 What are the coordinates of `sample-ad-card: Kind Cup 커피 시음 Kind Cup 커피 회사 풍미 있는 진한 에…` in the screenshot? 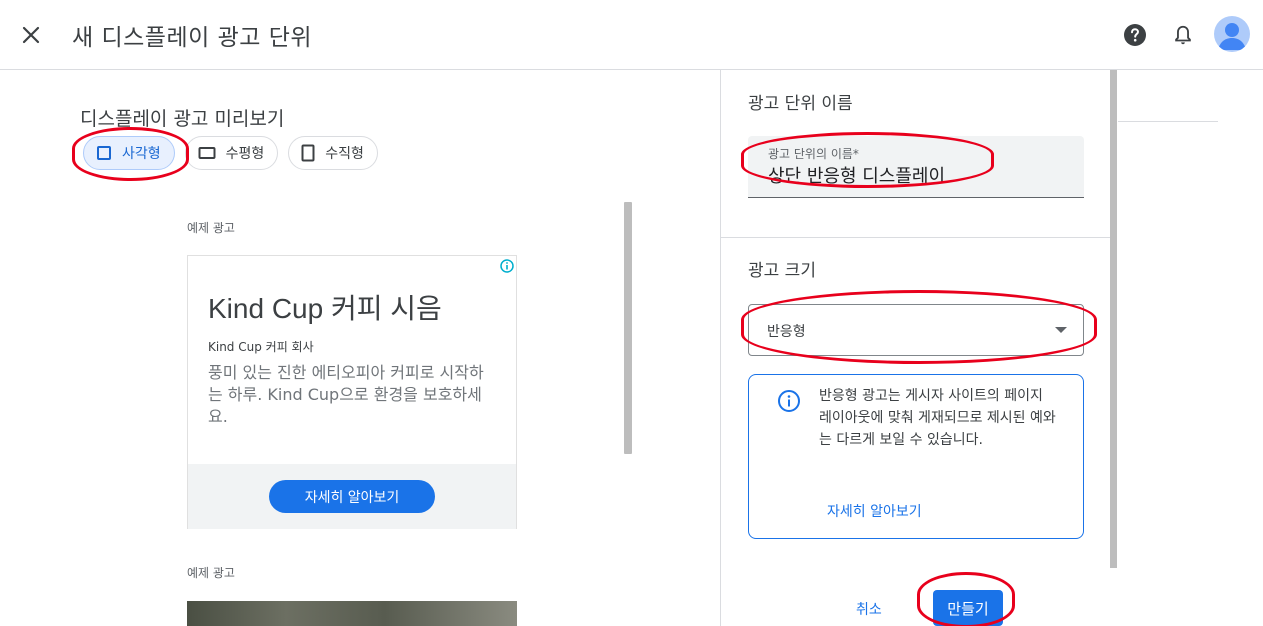 It's located at (352, 392).